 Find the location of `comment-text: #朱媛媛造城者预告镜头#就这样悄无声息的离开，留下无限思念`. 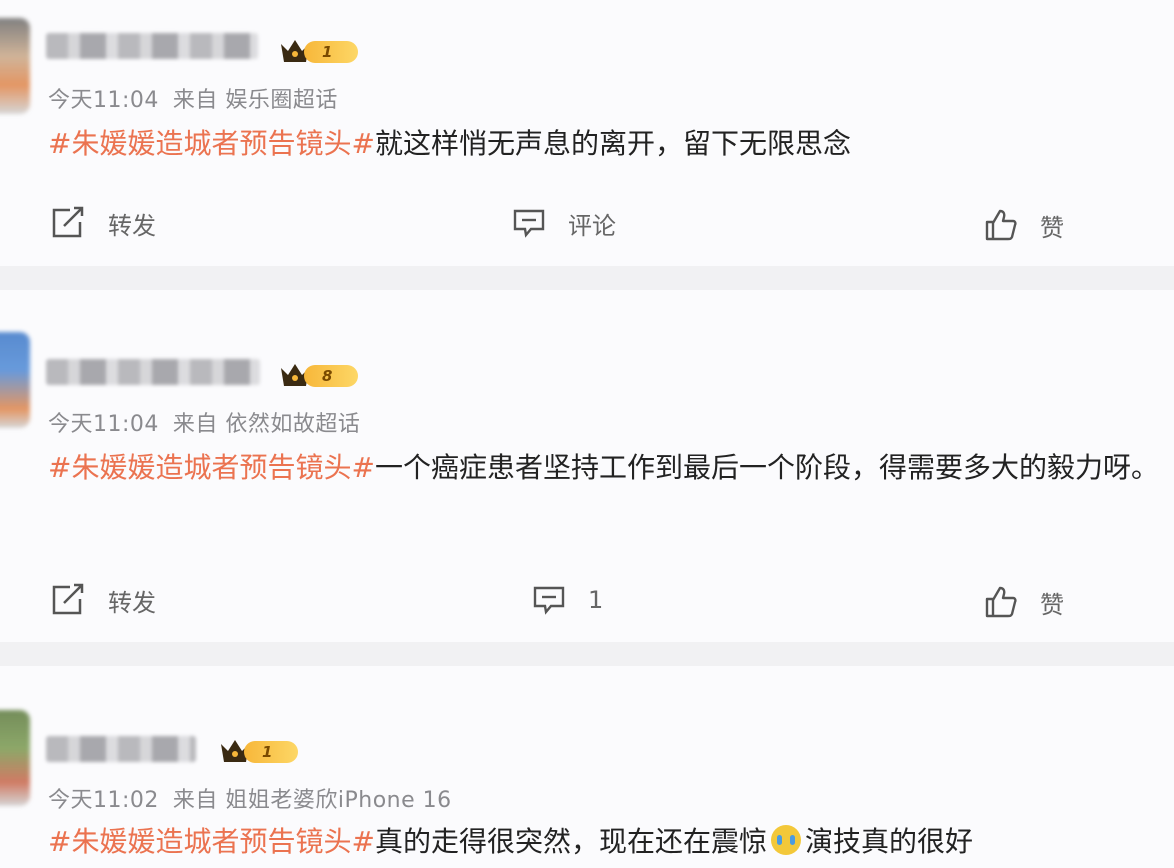

comment-text: #朱媛媛造城者预告镜头#就这样悄无声息的离开，留下无限思念 is located at coordinates (608, 144).